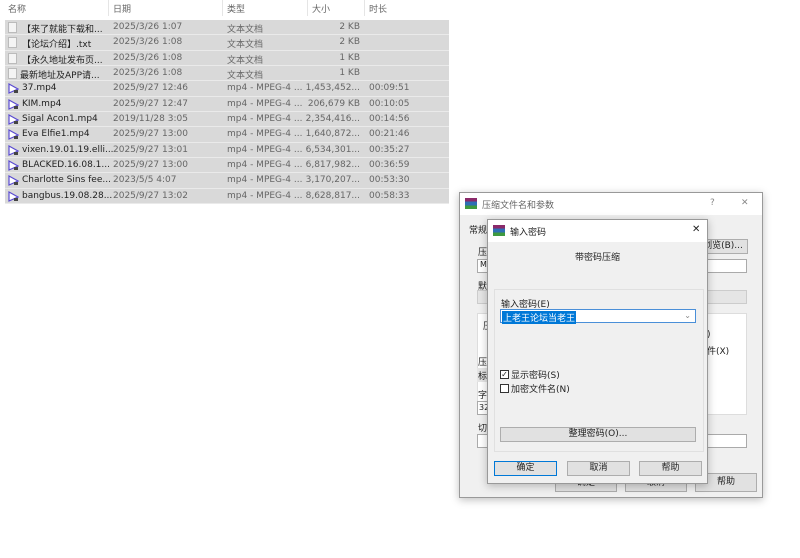 The width and height of the screenshot is (800, 558). Describe the element at coordinates (56, 134) in the screenshot. I see `file-name: Eva Elfie1.mp4` at that location.